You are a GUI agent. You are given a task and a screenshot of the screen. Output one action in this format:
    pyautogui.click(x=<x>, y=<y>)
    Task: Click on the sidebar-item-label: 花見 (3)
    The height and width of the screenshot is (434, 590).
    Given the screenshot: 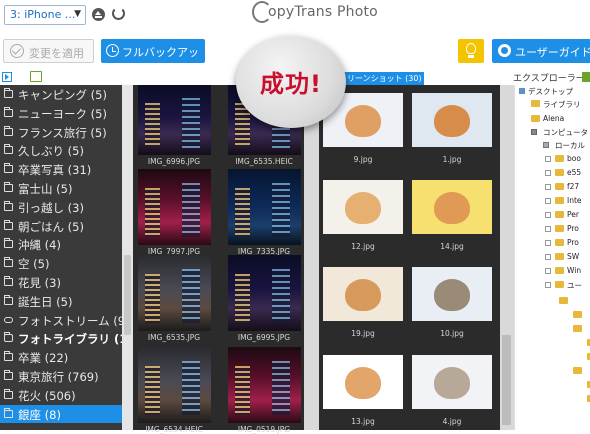 What is the action you would take?
    pyautogui.click(x=39, y=283)
    